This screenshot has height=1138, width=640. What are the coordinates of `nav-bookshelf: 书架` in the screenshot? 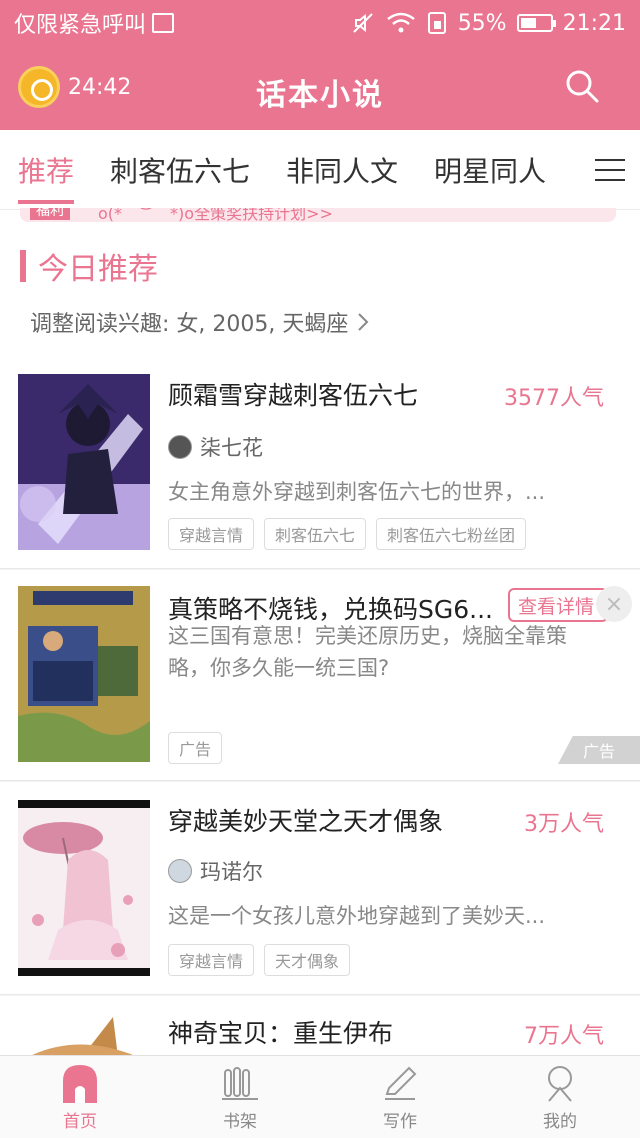 It's located at (240, 1097).